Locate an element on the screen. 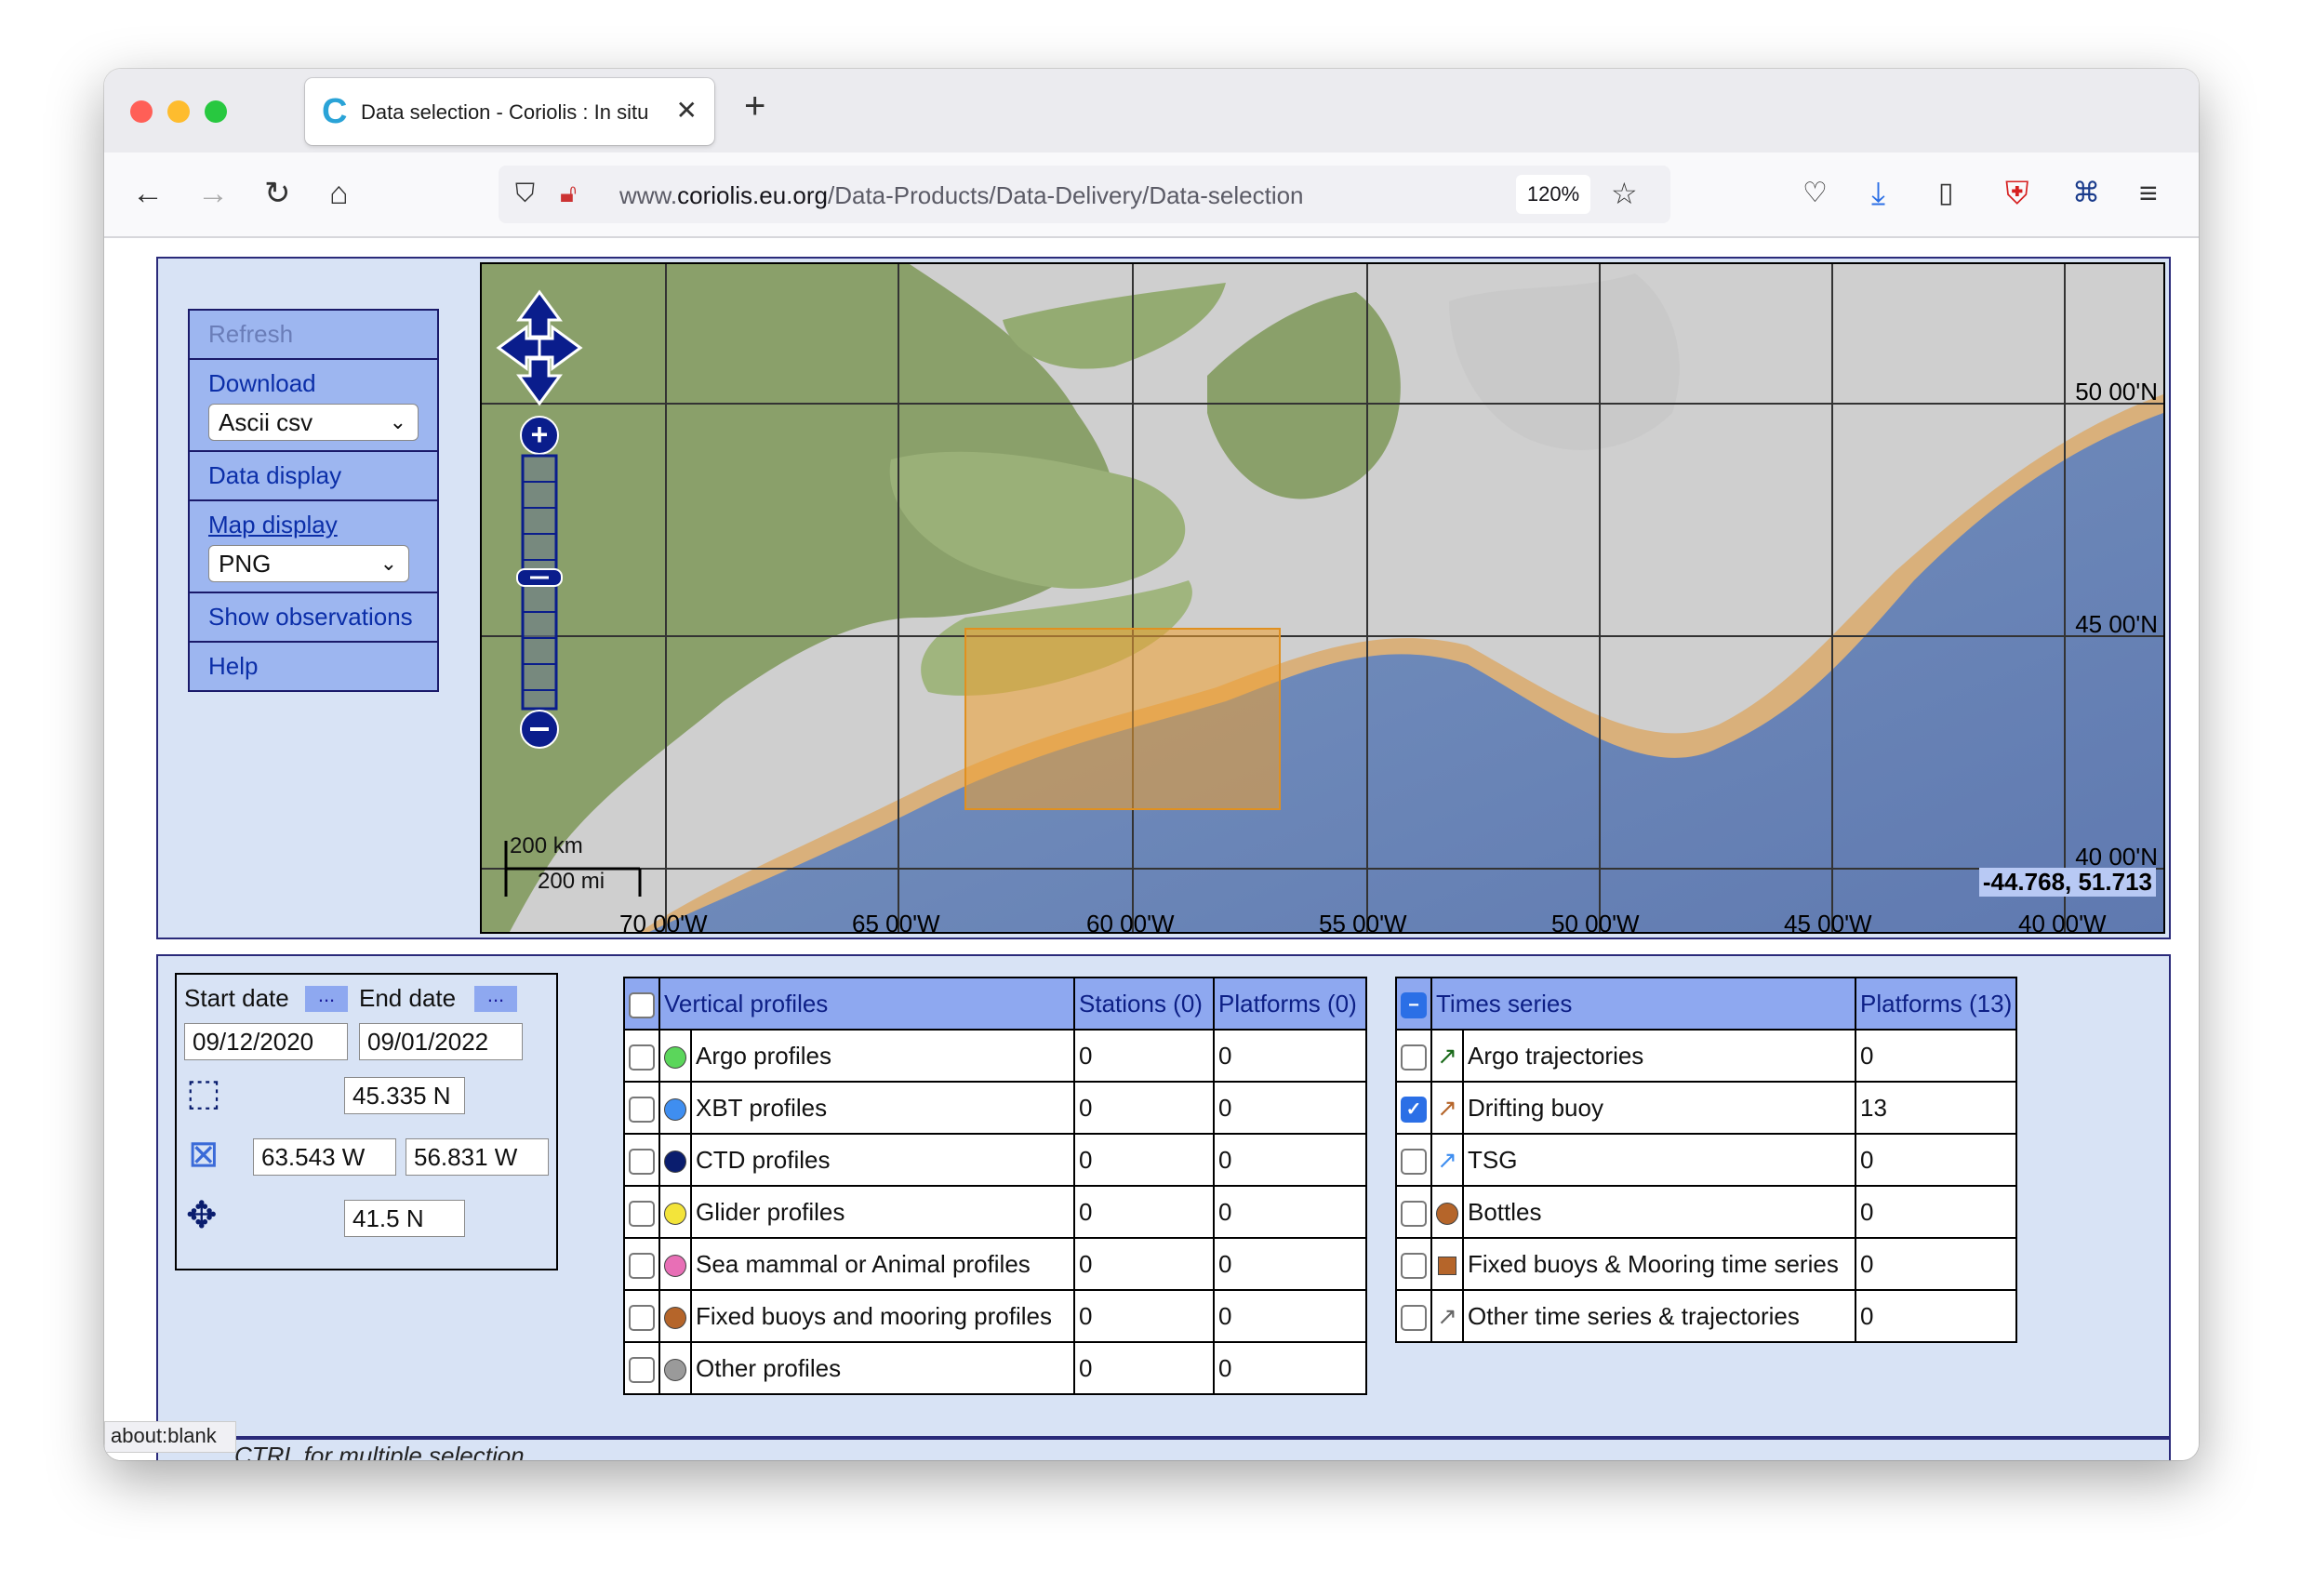 Image resolution: width=2301 pixels, height=1596 pixels. close-tab-icon: ✕ is located at coordinates (687, 111).